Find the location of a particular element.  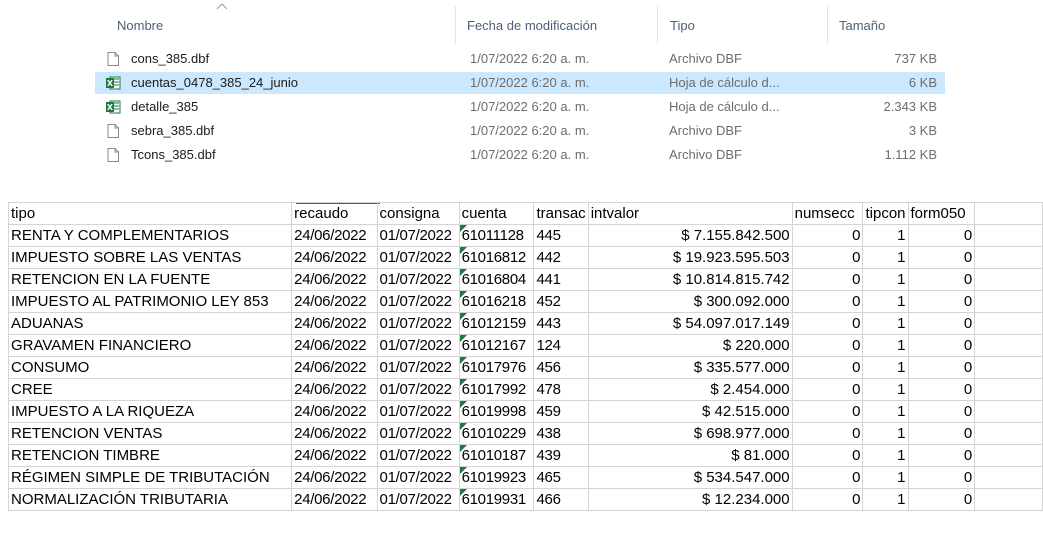

cell: IMPUESTO SOBRE LAS VENTAS is located at coordinates (150, 257).